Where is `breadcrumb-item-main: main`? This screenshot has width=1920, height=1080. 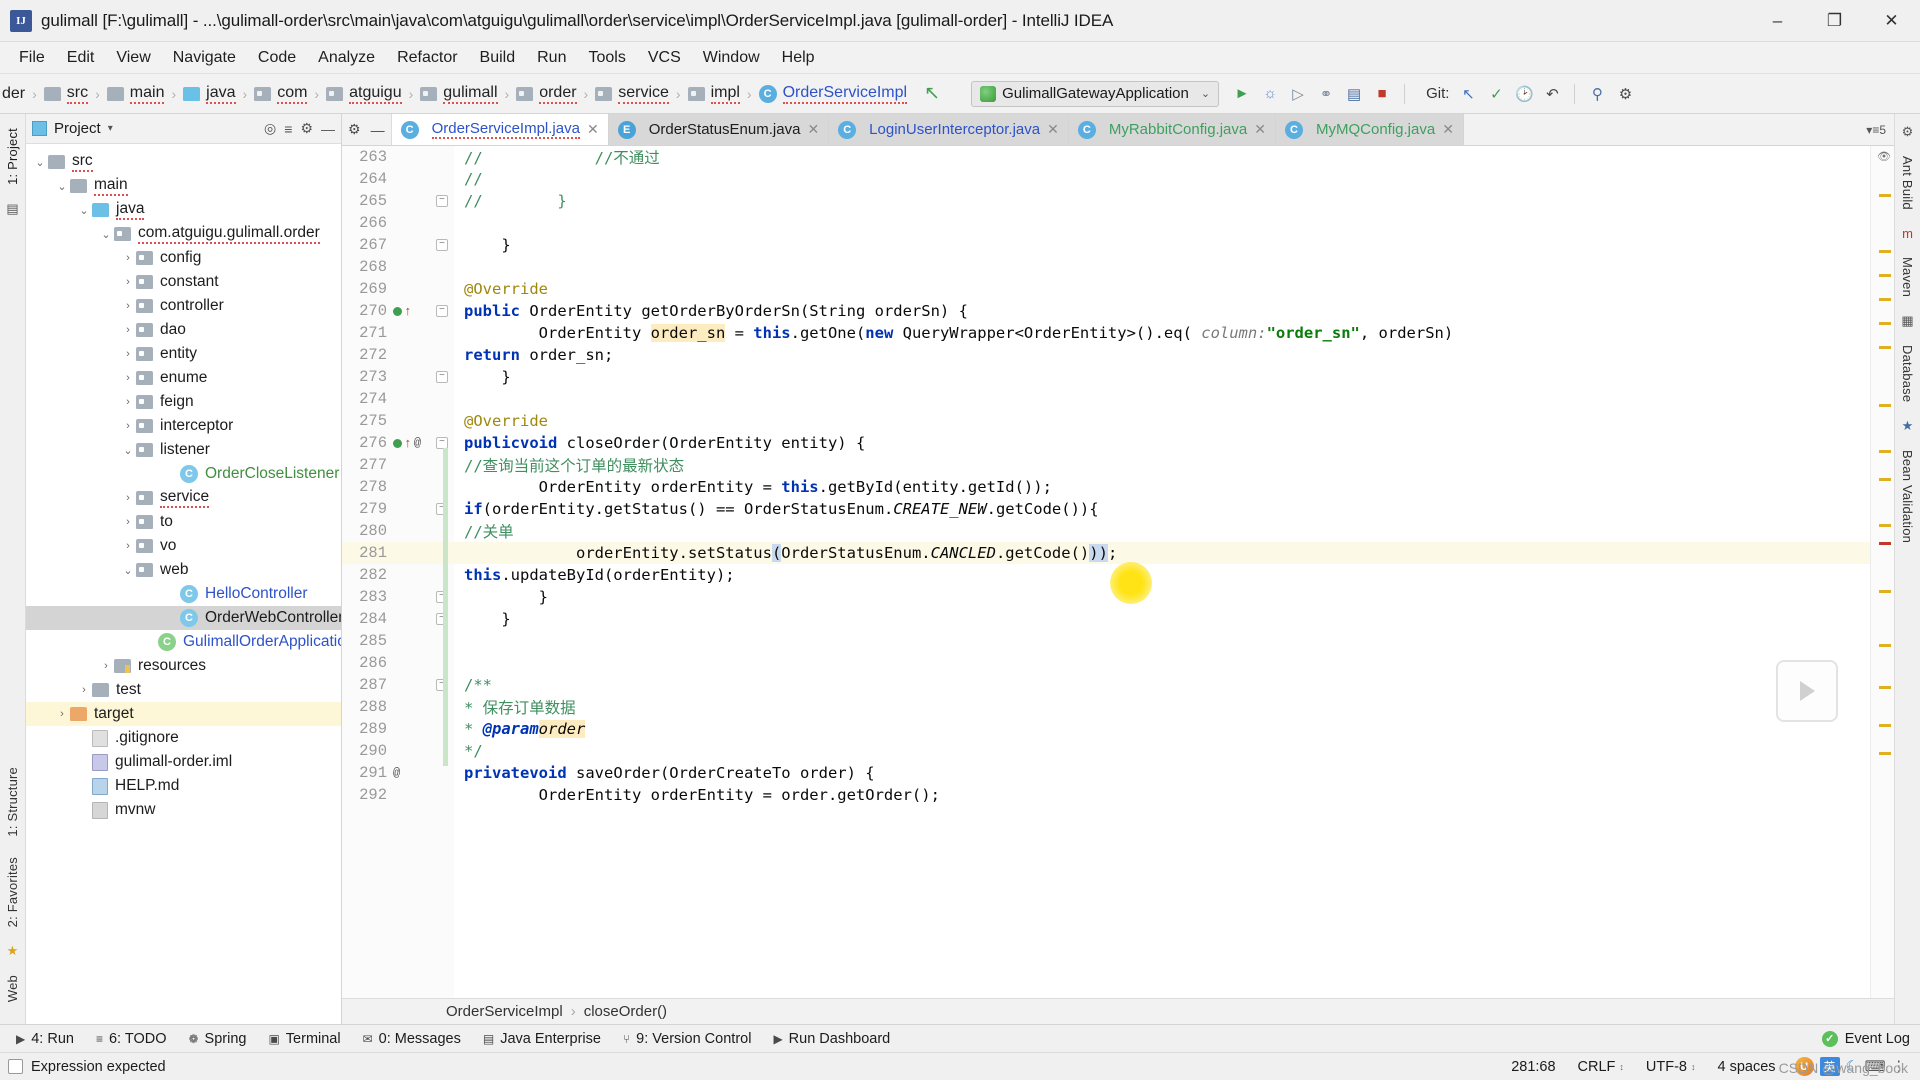
breadcrumb-item-main: main is located at coordinates (136, 94).